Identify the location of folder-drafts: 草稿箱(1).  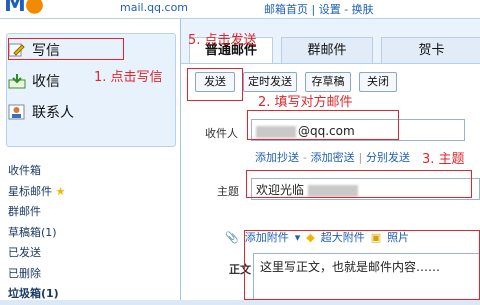
(93, 233).